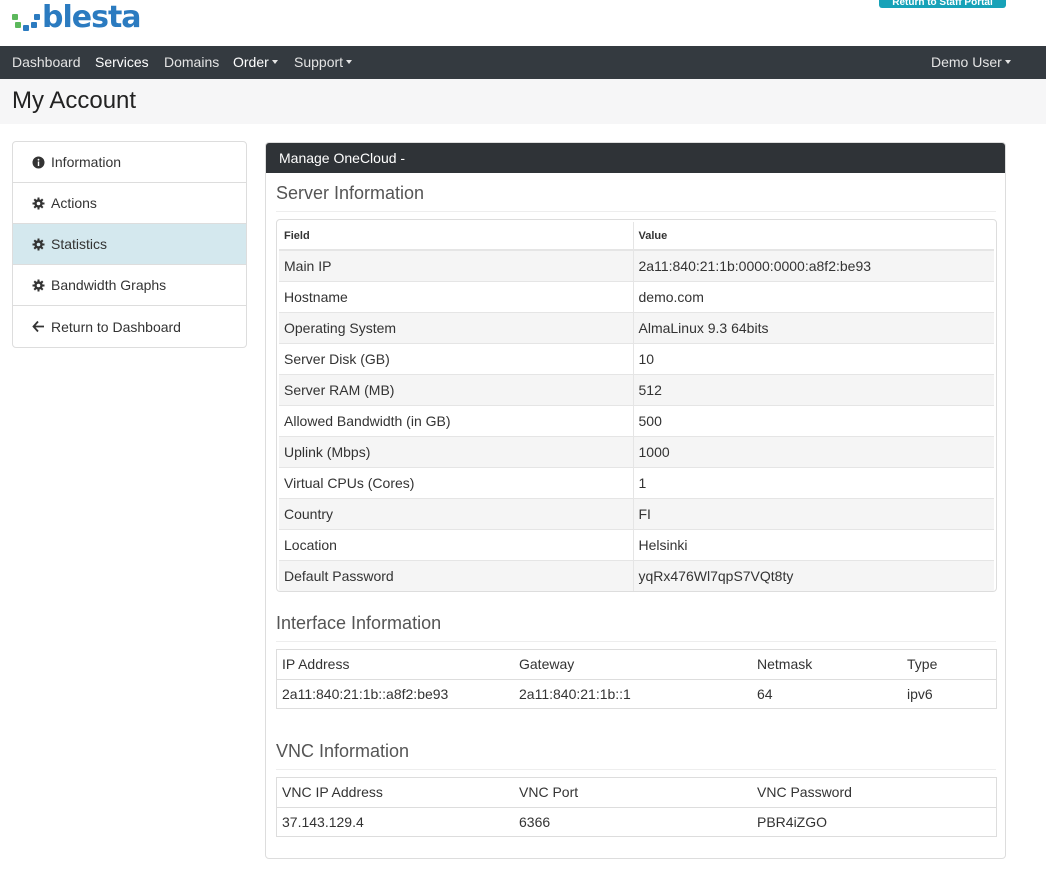  What do you see at coordinates (456, 482) in the screenshot?
I see `field-cell: Virtual CPUs (Cores)` at bounding box center [456, 482].